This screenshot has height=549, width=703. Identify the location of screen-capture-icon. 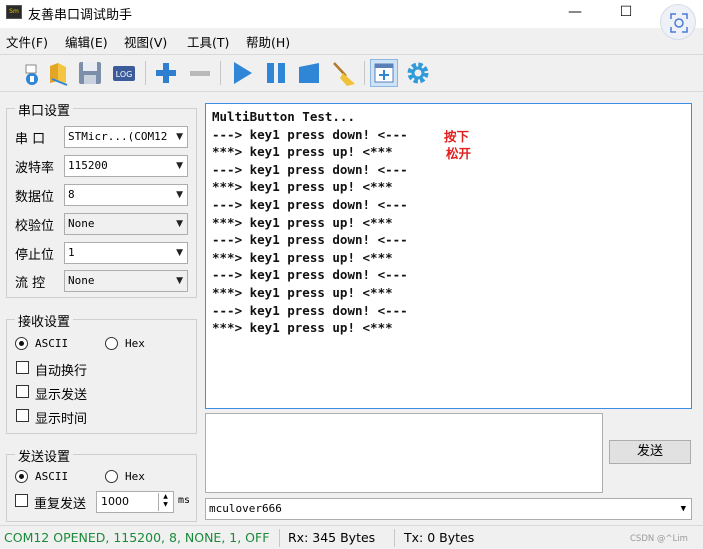
(678, 22).